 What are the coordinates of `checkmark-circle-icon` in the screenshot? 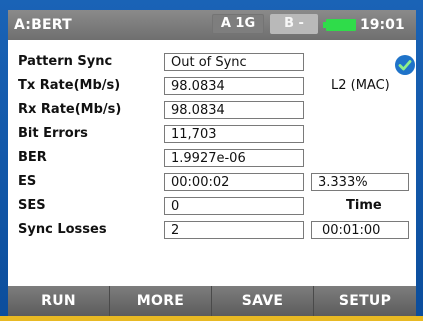 It's located at (405, 65).